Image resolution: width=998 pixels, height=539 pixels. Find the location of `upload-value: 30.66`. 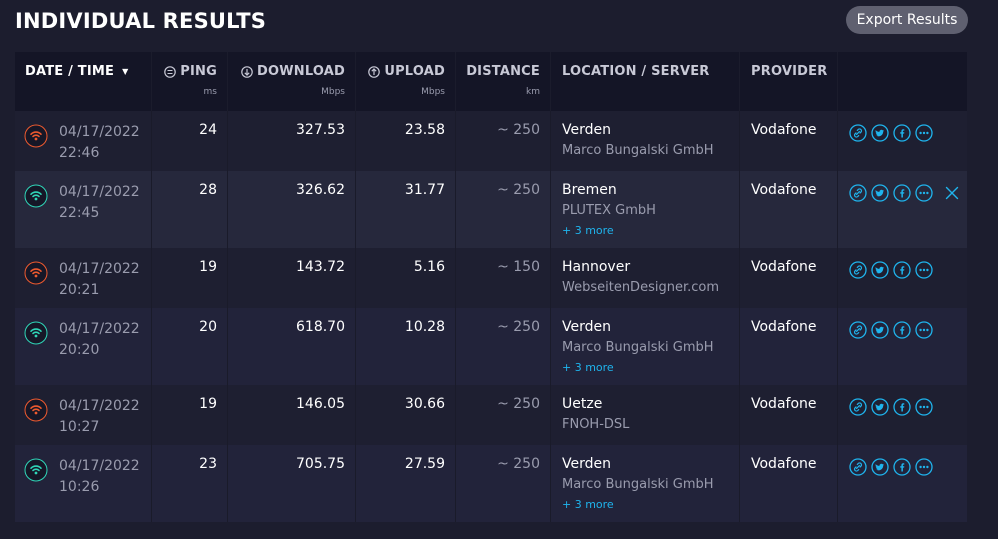

upload-value: 30.66 is located at coordinates (424, 404).